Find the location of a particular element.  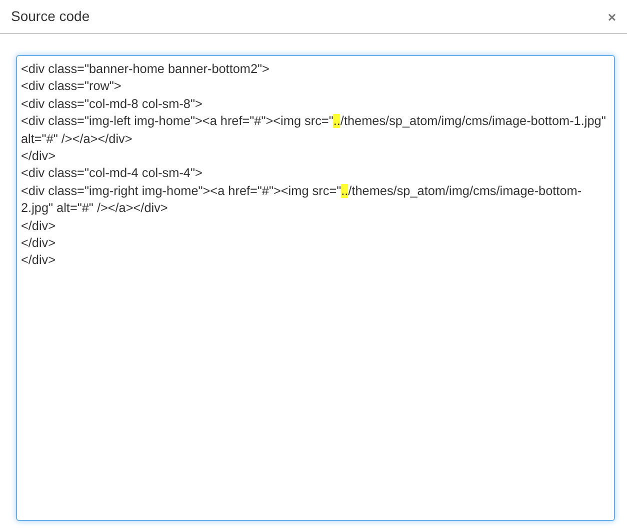

dialog-title: Source code is located at coordinates (50, 16).